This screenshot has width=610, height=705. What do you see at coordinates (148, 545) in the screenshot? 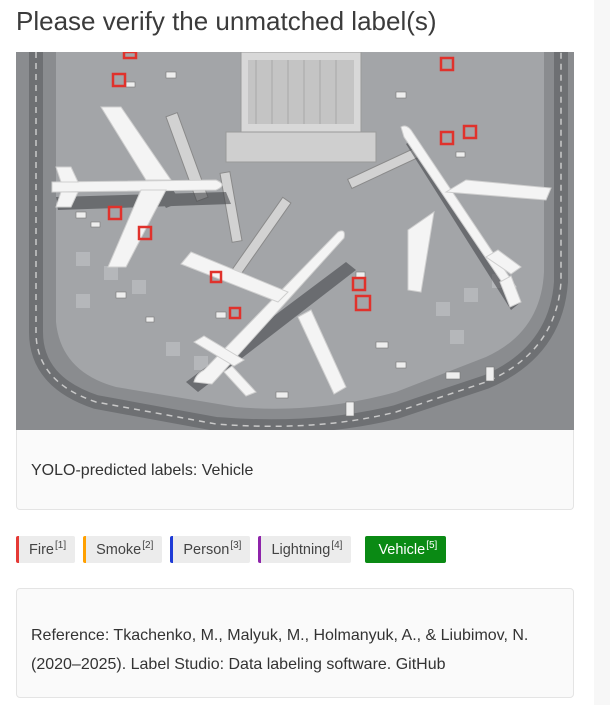
I see `label-smoke-hotkey: [2]` at bounding box center [148, 545].